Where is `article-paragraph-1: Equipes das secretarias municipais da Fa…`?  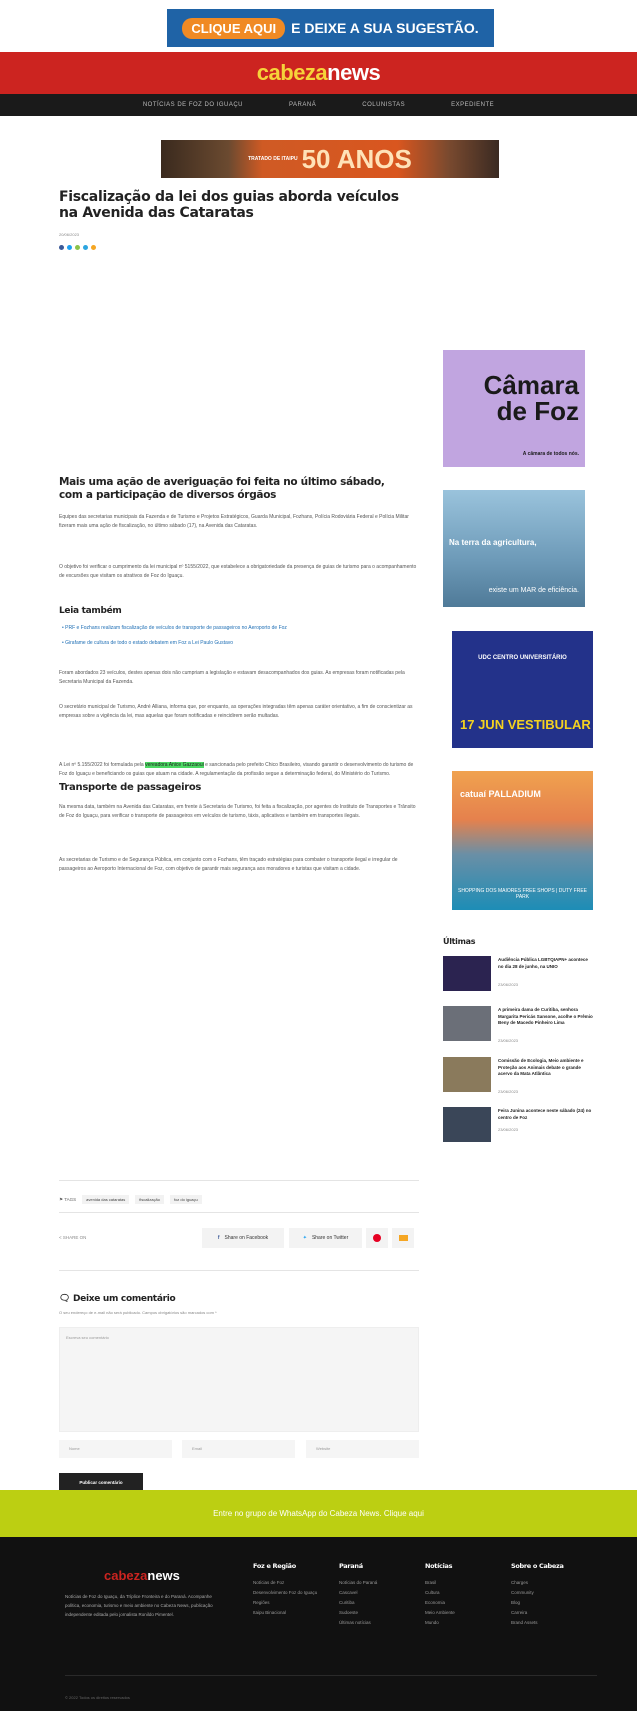 article-paragraph-1: Equipes das secretarias municipais da Fa… is located at coordinates (234, 521).